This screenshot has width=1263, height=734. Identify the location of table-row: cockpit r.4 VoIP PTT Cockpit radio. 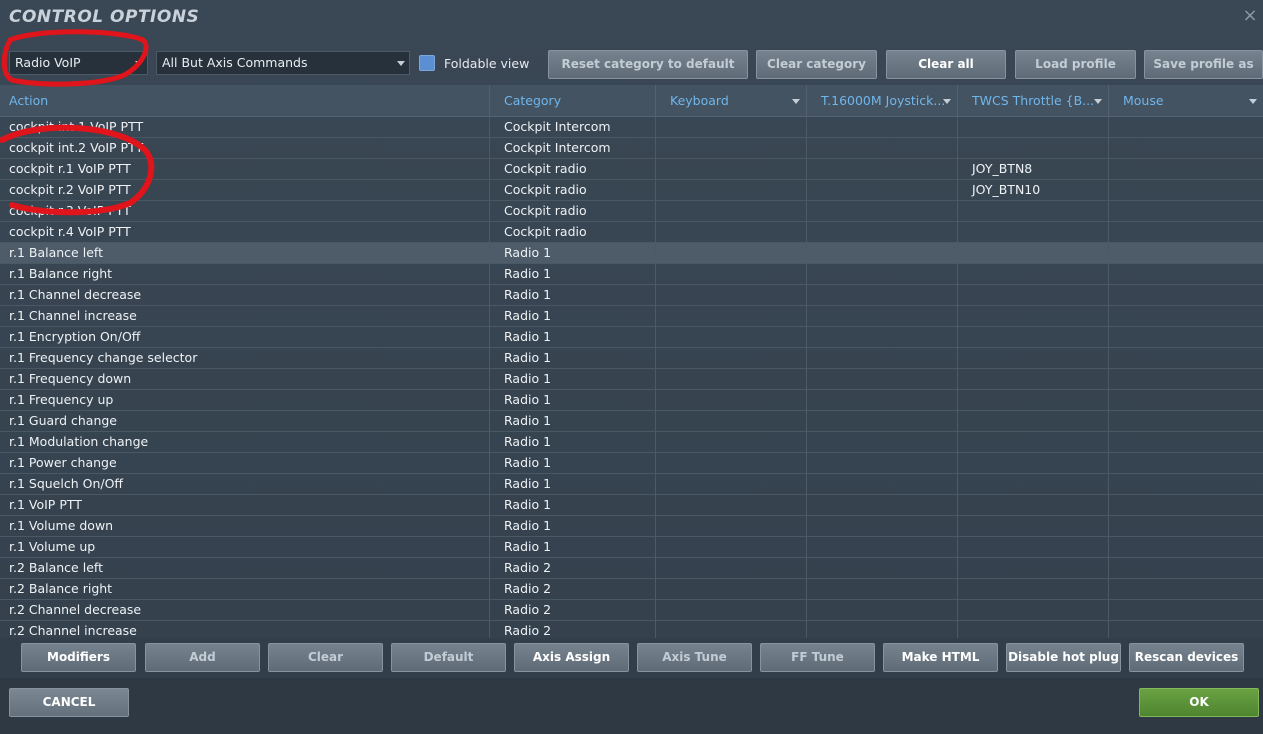
(631, 232).